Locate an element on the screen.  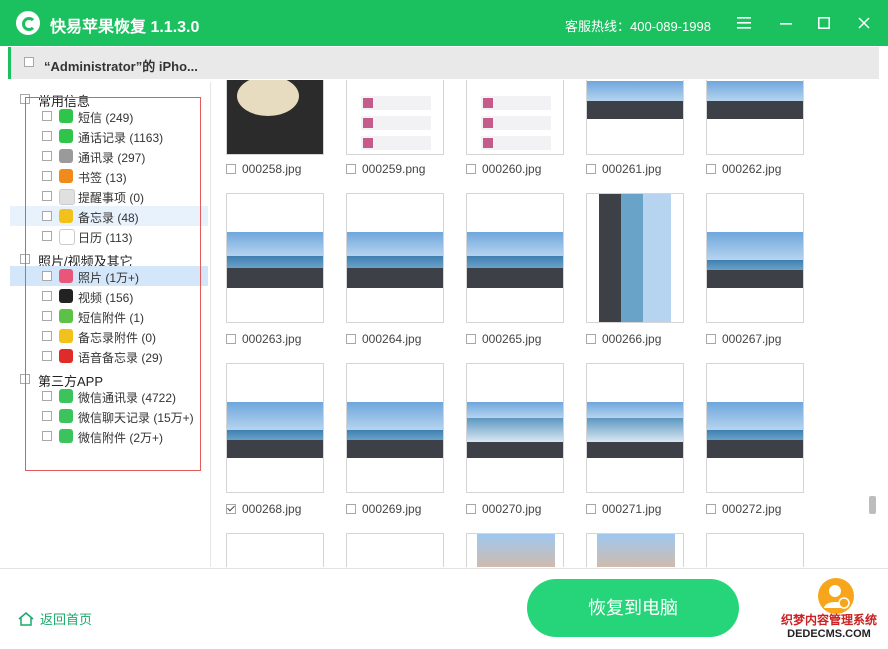
sidebar-item-voice-memos: 语音备忘录 (29) is located at coordinates (109, 356).